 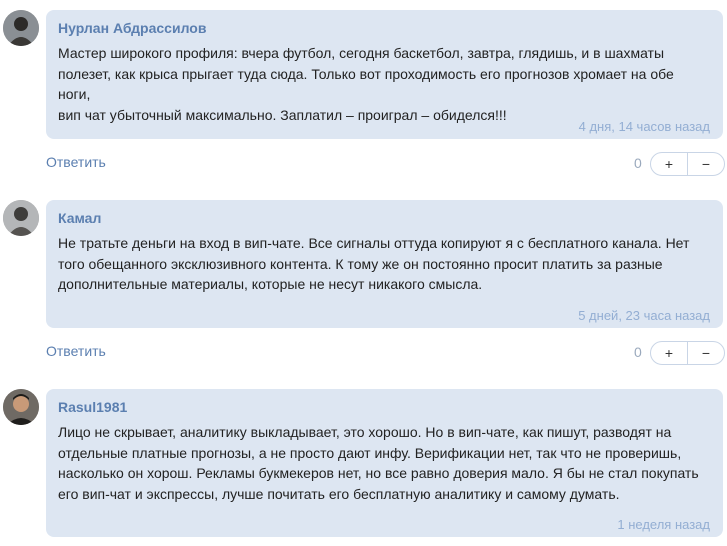 What do you see at coordinates (663, 524) in the screenshot?
I see `comment-timestamp: 1 неделя назад` at bounding box center [663, 524].